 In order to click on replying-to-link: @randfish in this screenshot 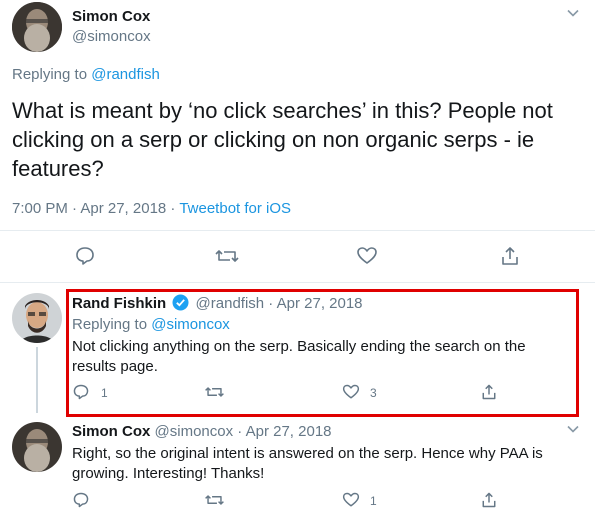, I will do `click(125, 74)`.